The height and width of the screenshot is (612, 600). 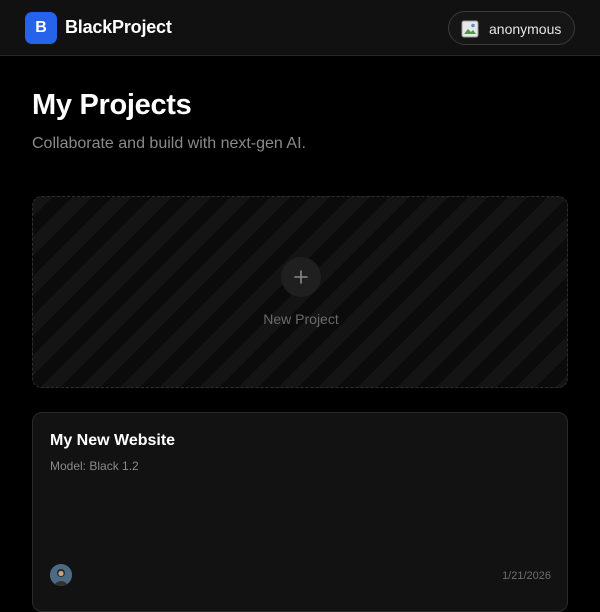 What do you see at coordinates (301, 319) in the screenshot?
I see `new-project-label: New Project` at bounding box center [301, 319].